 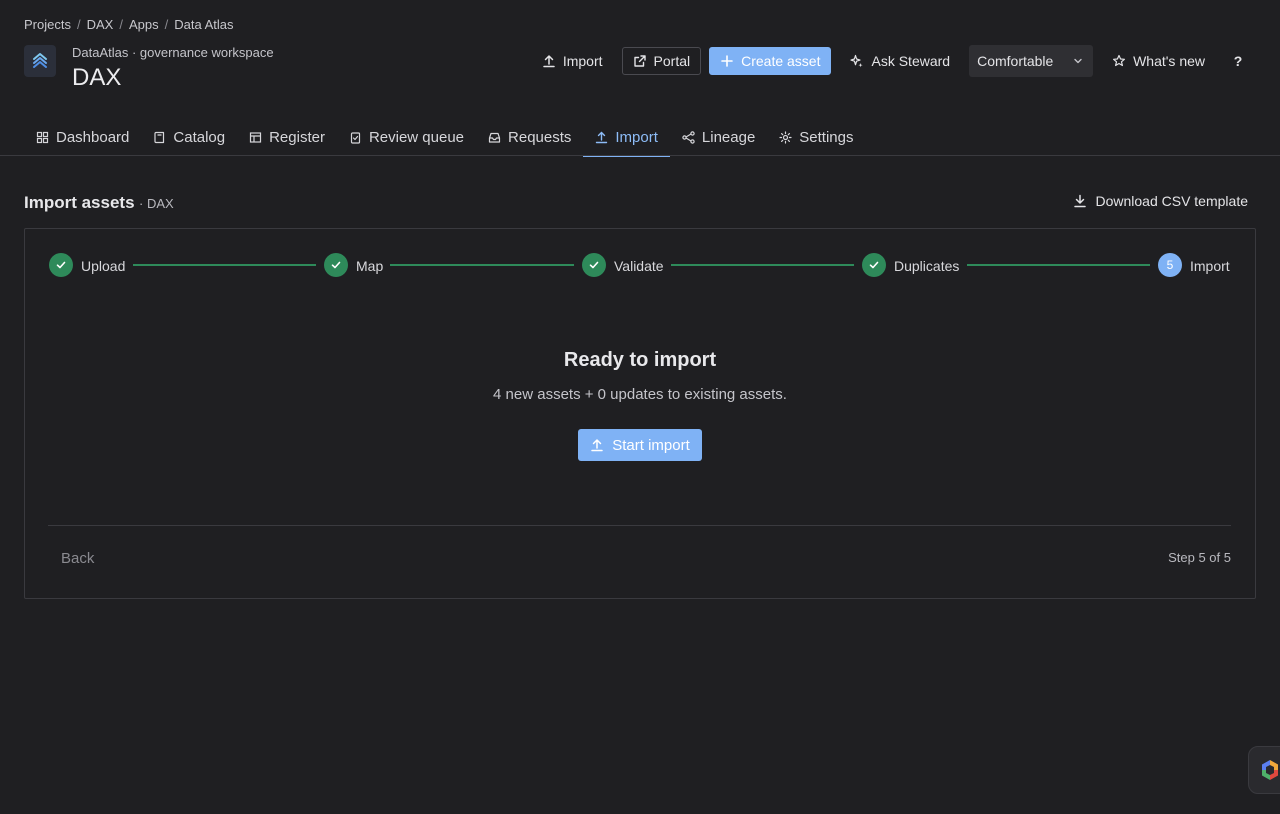 What do you see at coordinates (79, 202) in the screenshot?
I see `section-title: Import assets` at bounding box center [79, 202].